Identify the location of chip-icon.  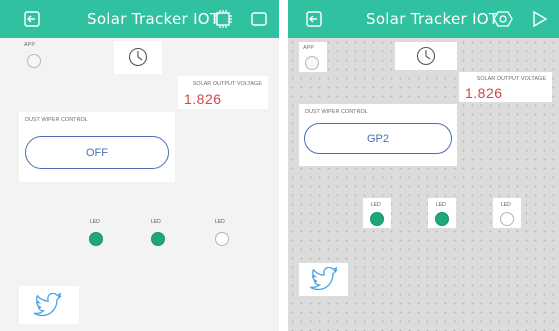
(223, 19).